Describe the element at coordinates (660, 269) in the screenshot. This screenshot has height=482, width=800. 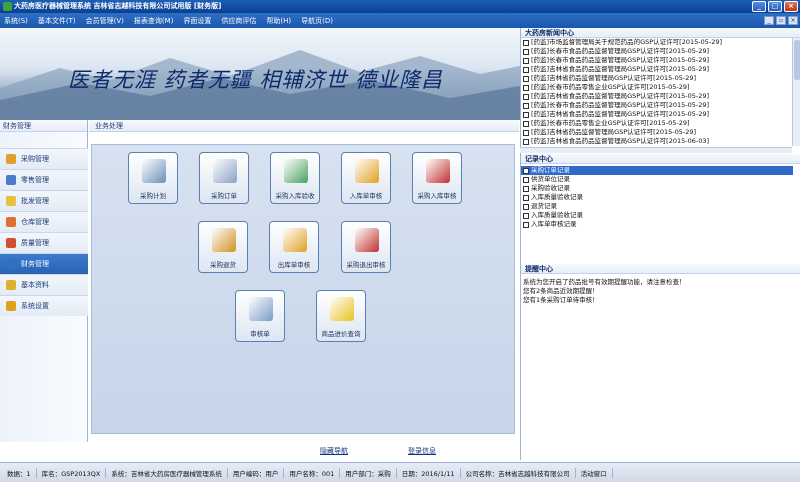
I see `reminder-center-header: 提醒中心` at that location.